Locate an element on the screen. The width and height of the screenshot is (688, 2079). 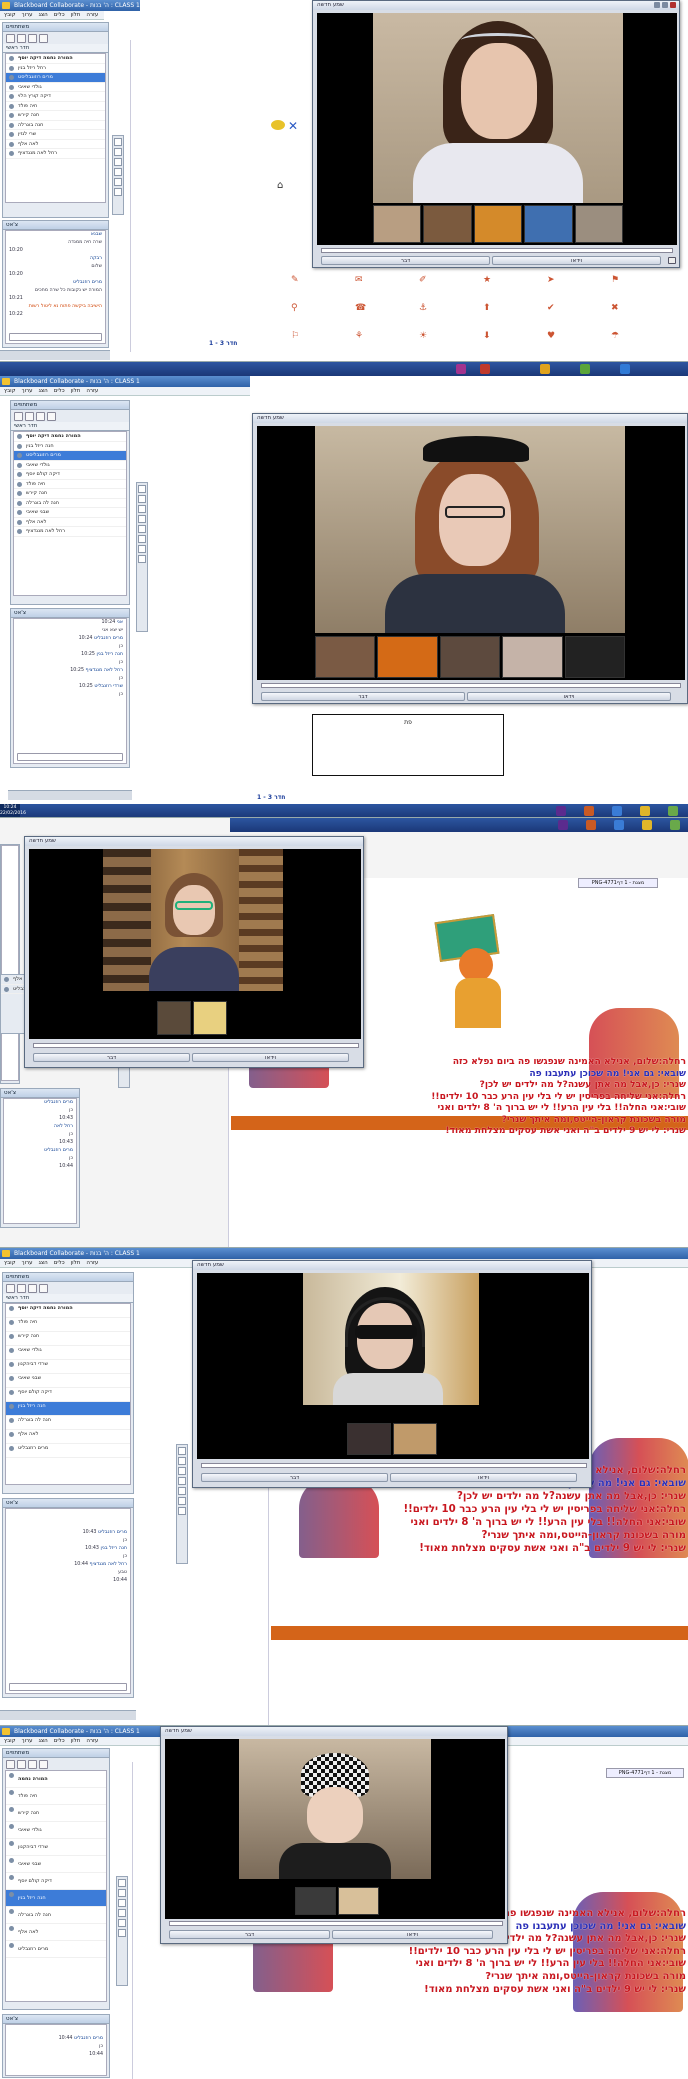
participant-row: רחל ריזל בנין is located at coordinates (55, 68).